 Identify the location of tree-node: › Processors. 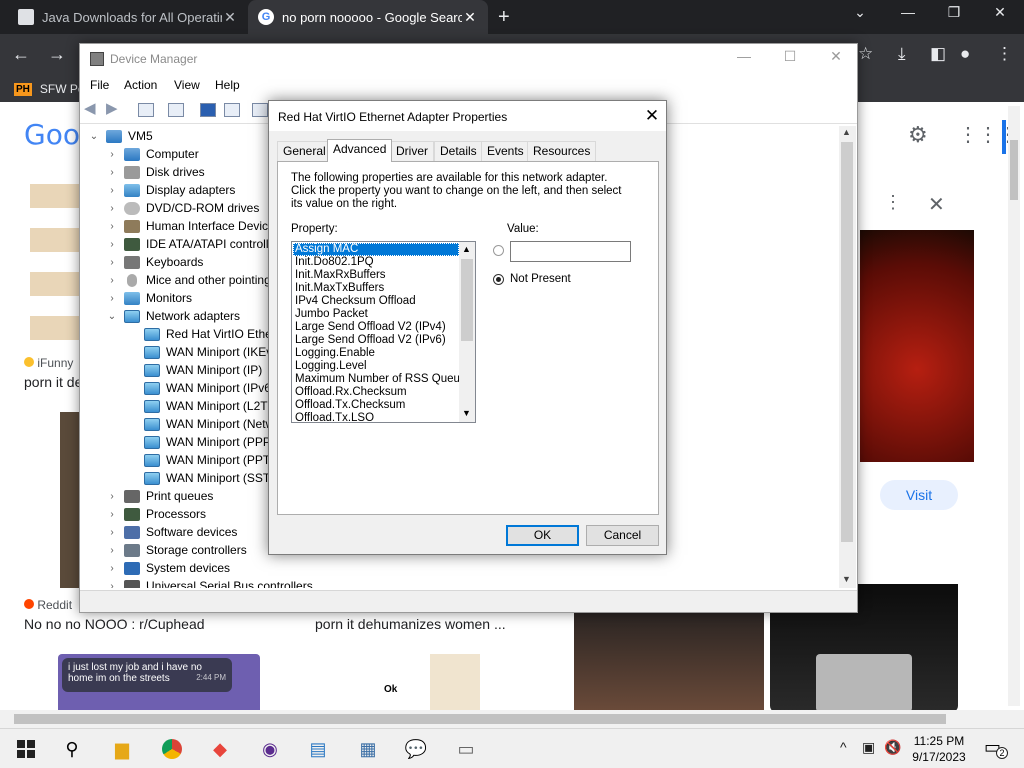
(156, 514).